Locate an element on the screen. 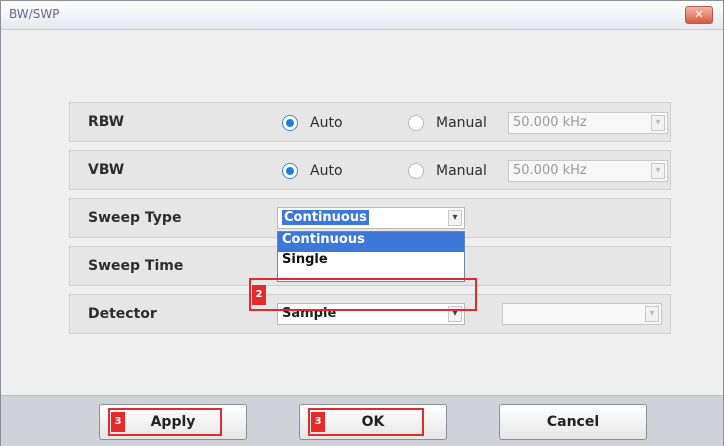  close-icon: ✕ is located at coordinates (699, 15).